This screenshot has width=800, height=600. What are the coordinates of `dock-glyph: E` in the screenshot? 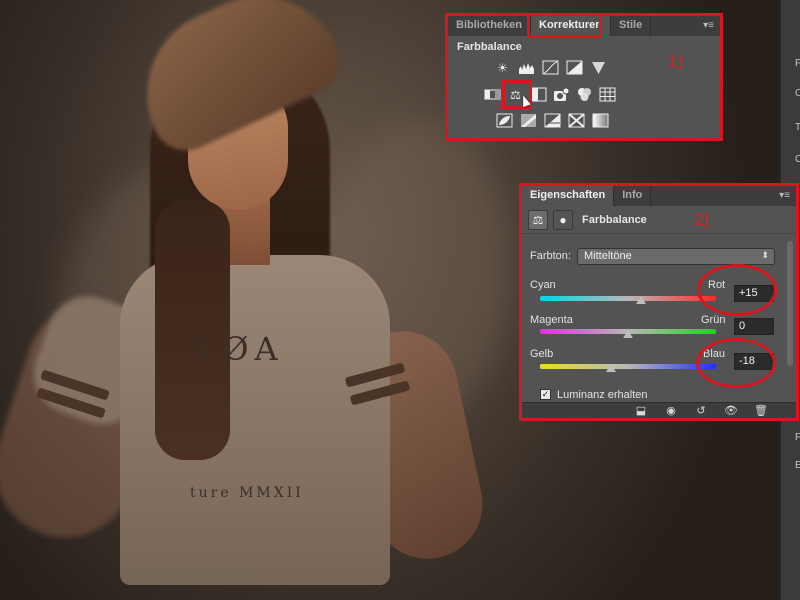 It's located at (797, 465).